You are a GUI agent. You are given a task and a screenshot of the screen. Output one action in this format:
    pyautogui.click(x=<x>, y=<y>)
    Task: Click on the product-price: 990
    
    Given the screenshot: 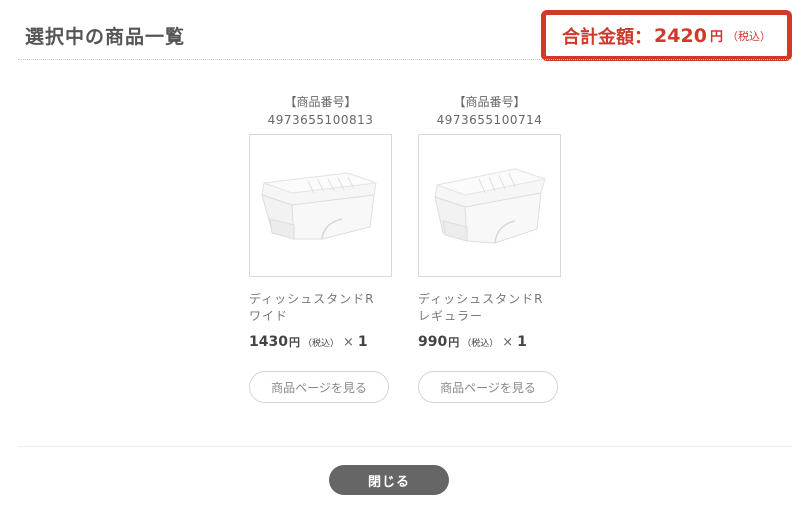 What is the action you would take?
    pyautogui.click(x=433, y=342)
    